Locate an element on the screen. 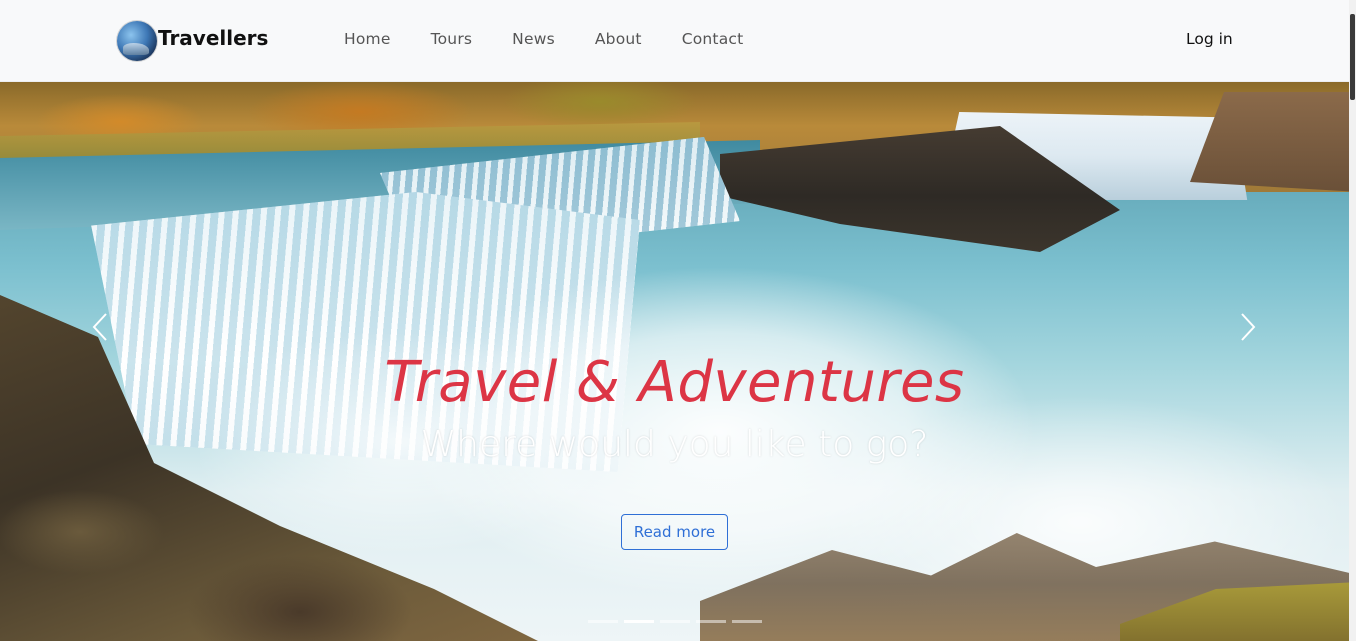  carousel-next-button is located at coordinates (1248, 327).